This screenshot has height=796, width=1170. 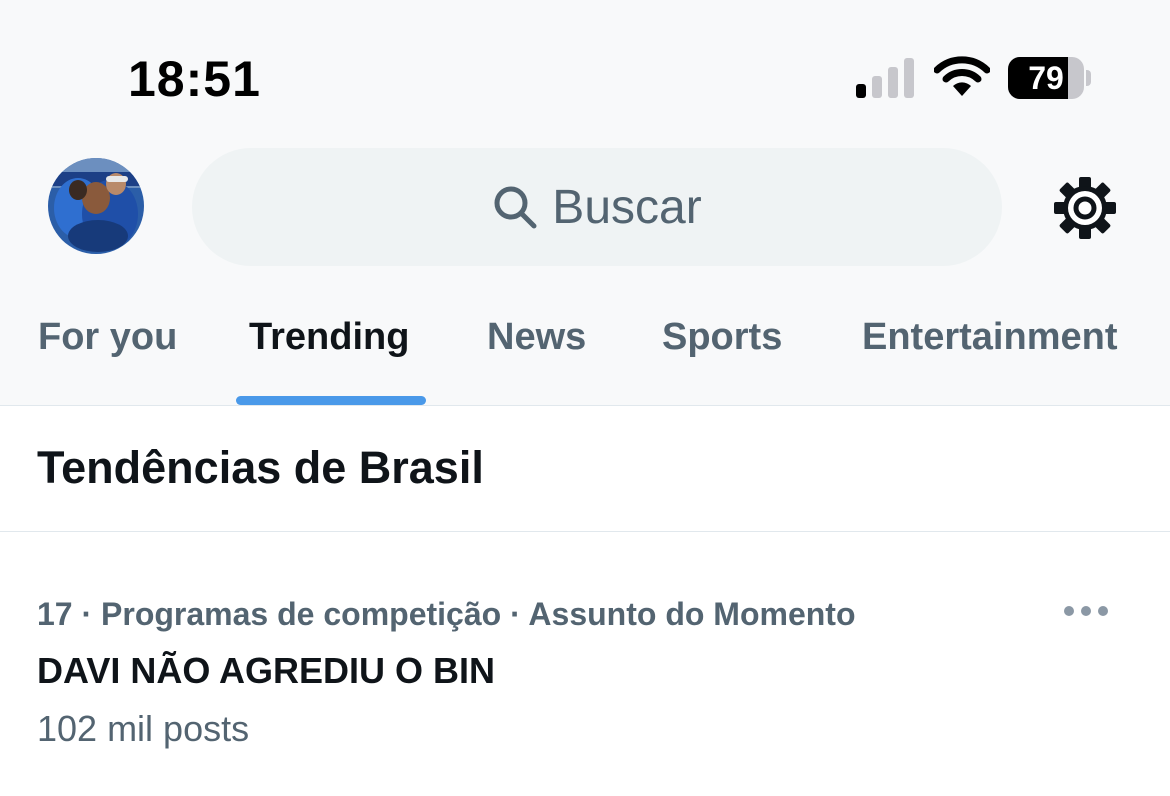 What do you see at coordinates (331, 400) in the screenshot?
I see `active-tab-indicator` at bounding box center [331, 400].